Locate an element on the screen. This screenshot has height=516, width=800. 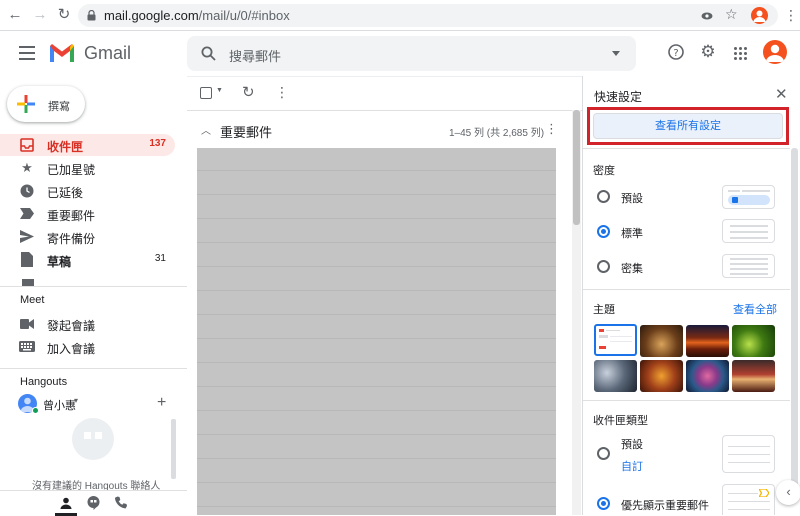
important-section-header: ︿ 重要郵件 1–45 列 (共 2,685 列) ⋮ is located at coordinates (384, 130).